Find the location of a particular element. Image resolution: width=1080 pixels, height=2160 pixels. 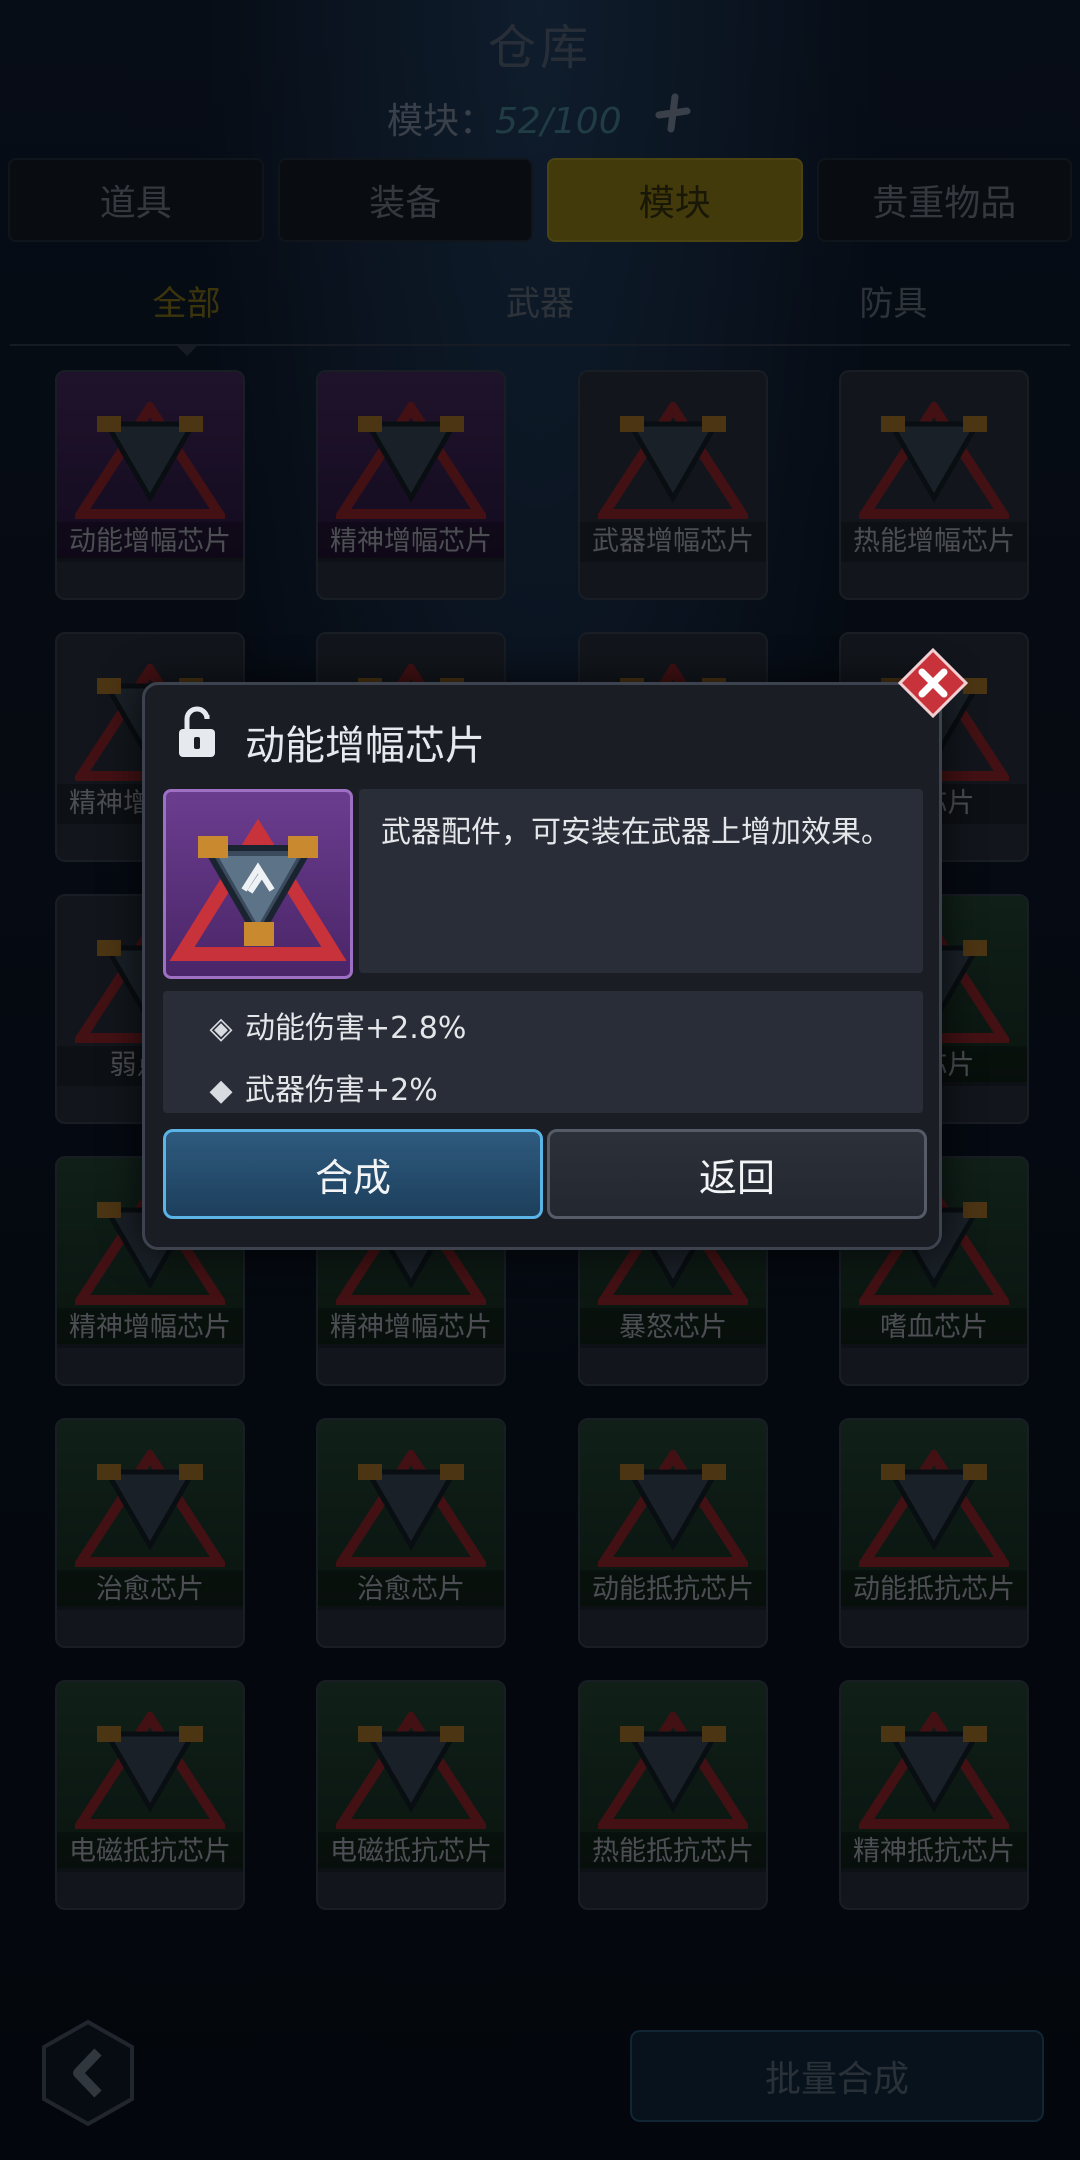

stat-row: ◆ 武器伤害+2% is located at coordinates (322, 1087).